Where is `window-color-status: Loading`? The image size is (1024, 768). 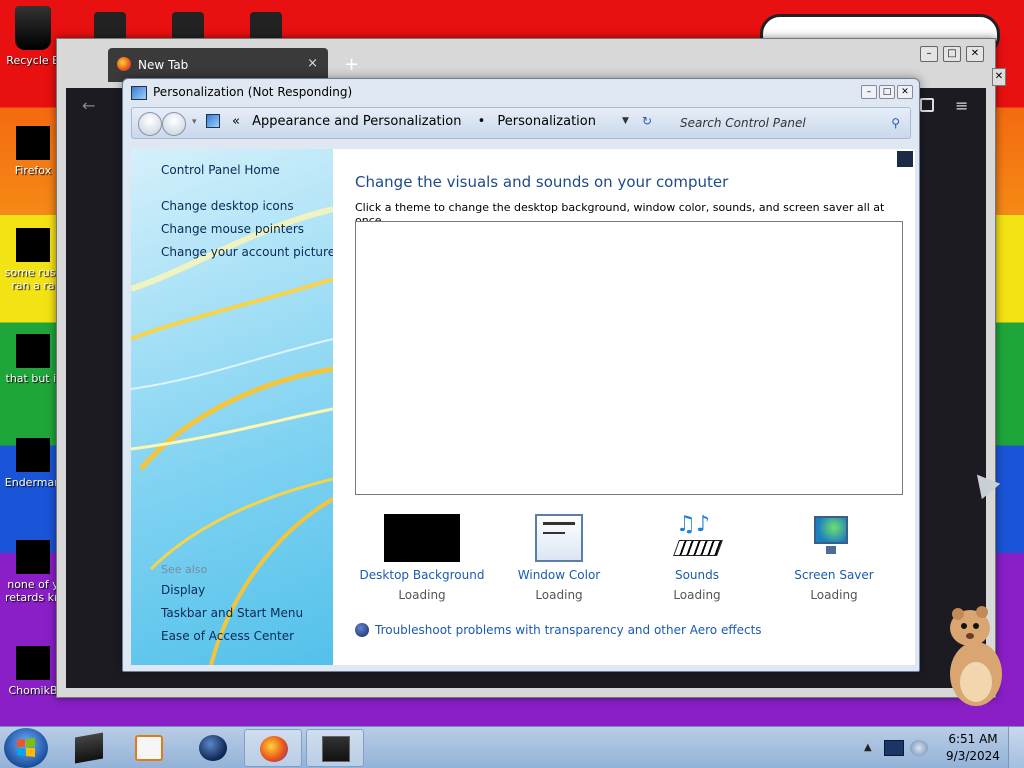
window-color-status: Loading is located at coordinates (559, 595).